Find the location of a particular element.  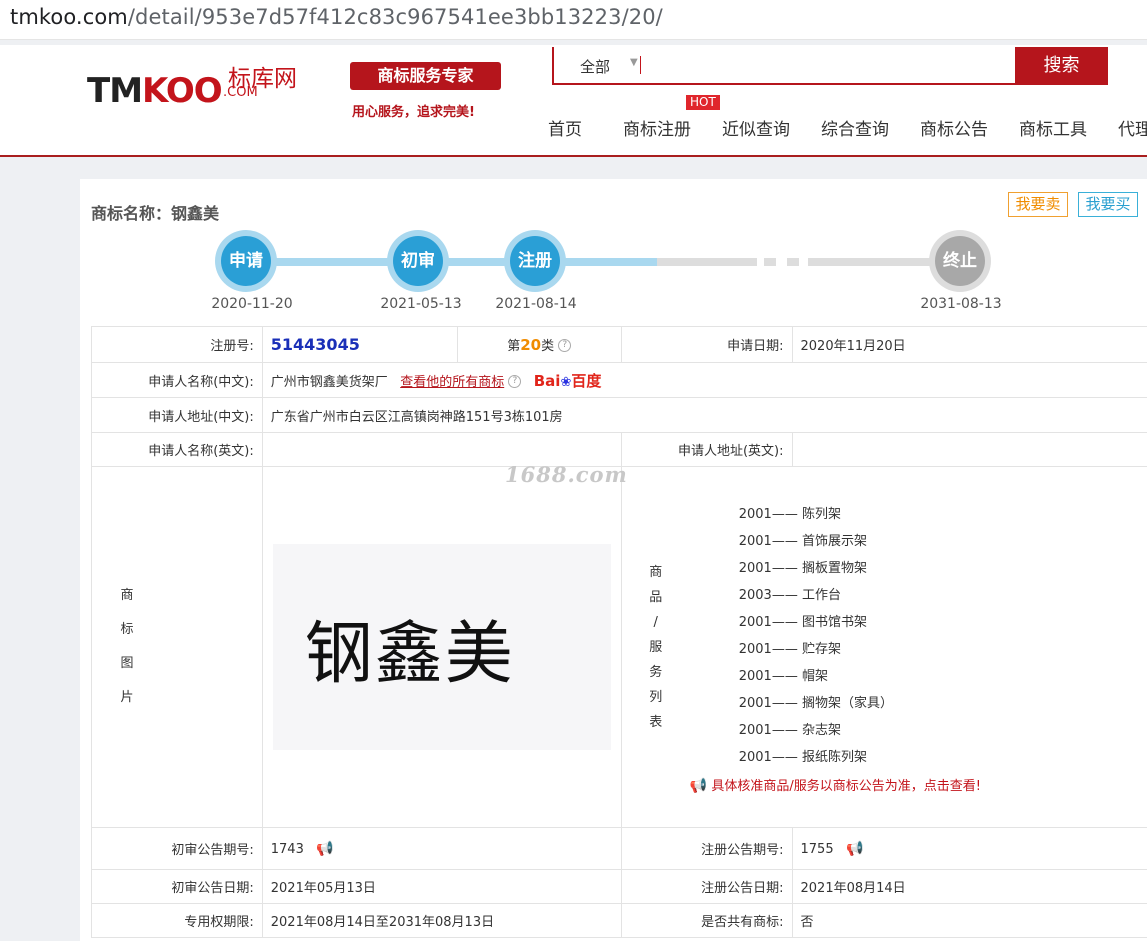

address-cn-value: 广东省广州市白云区江高镇岗神路151号3栋101房 is located at coordinates (704, 415).